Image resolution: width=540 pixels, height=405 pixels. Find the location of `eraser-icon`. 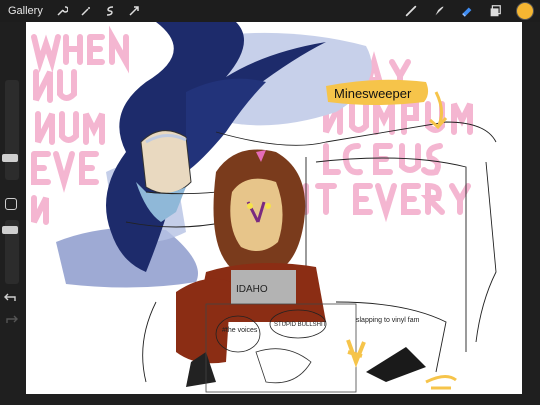

eraser-icon is located at coordinates (467, 11).